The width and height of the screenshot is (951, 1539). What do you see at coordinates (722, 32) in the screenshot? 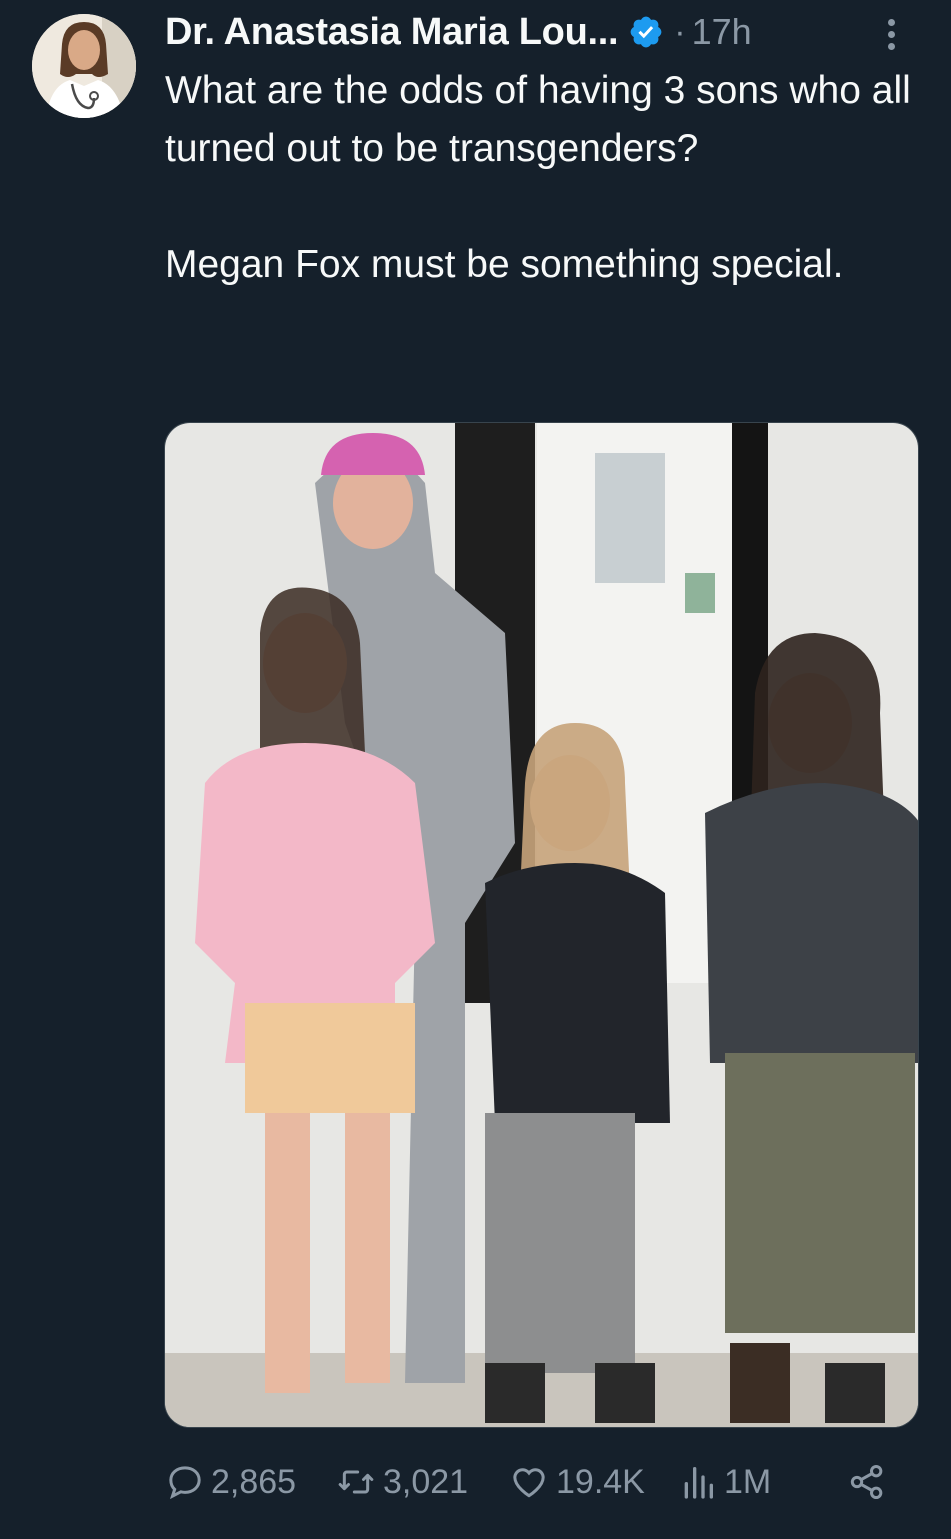
I see `timestamp: 17h` at bounding box center [722, 32].